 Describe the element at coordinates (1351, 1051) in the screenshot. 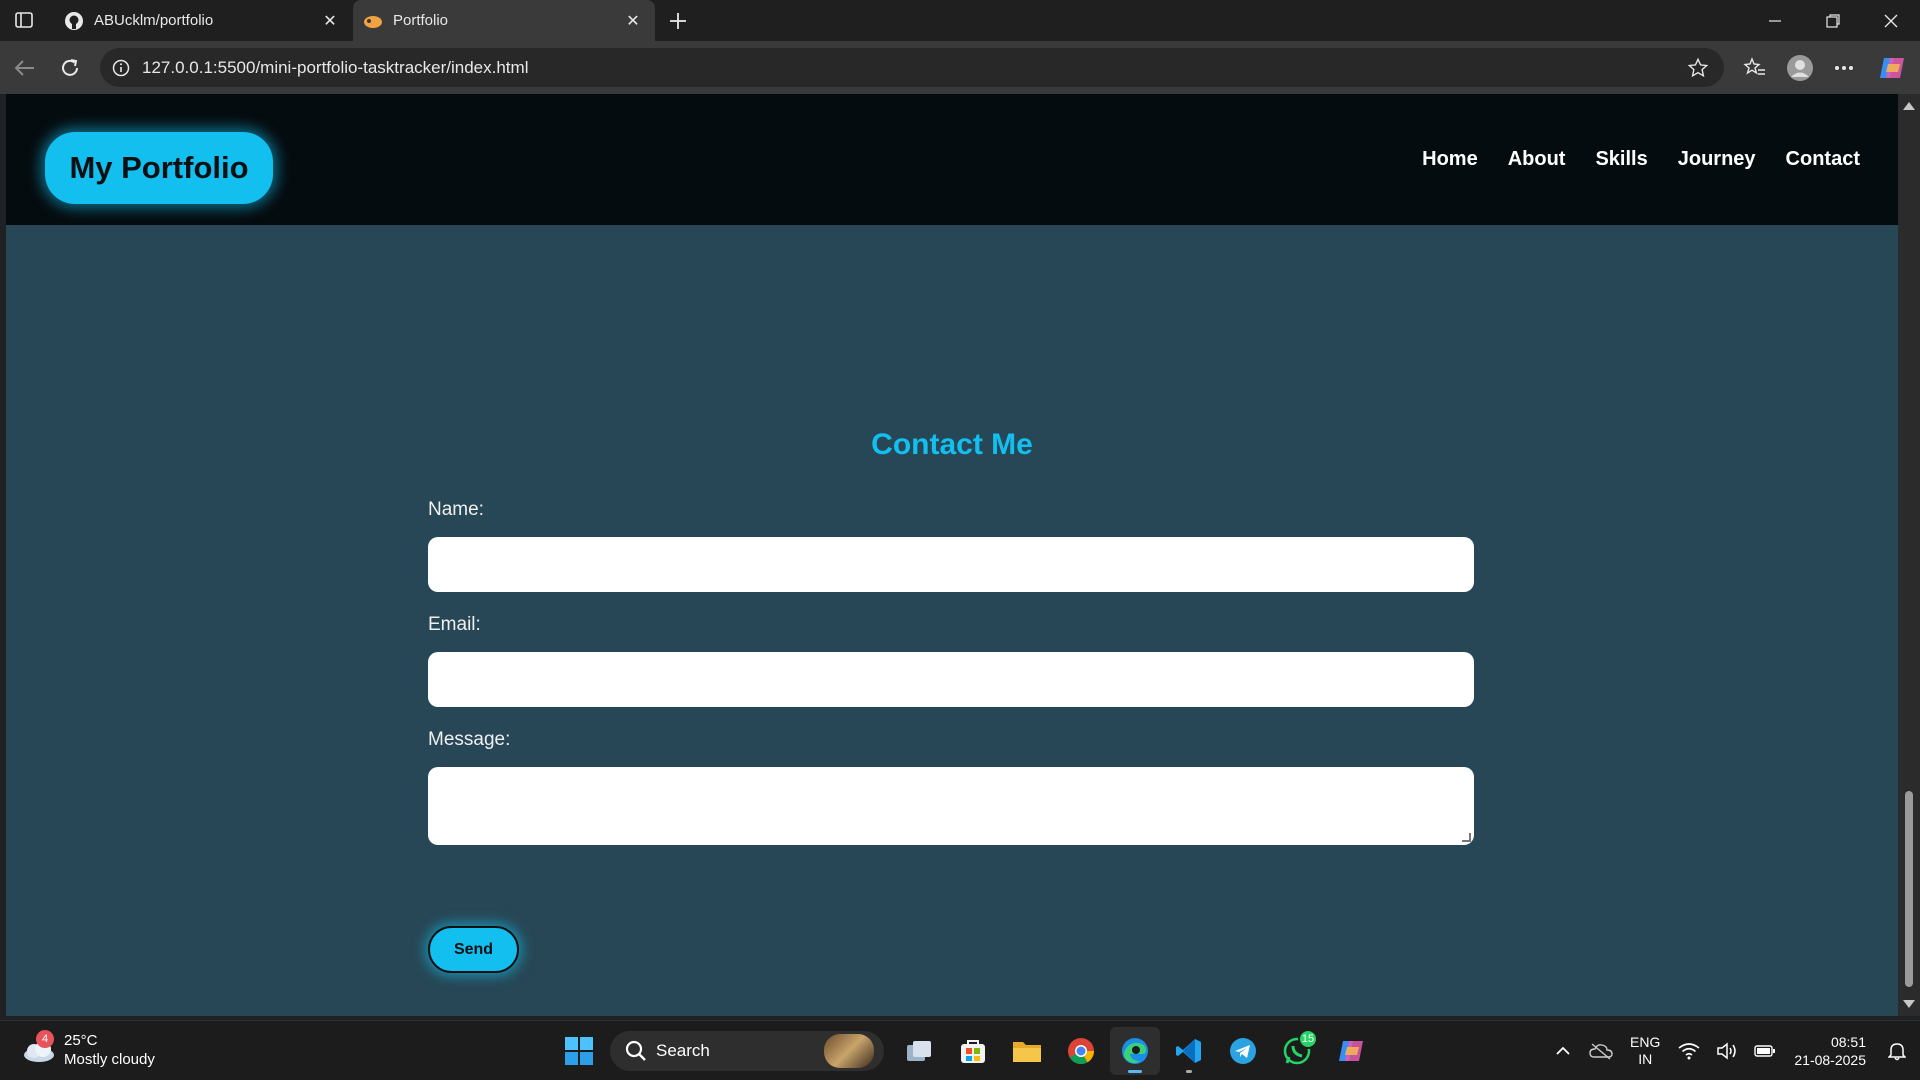

I see `copilot-app-icon` at that location.